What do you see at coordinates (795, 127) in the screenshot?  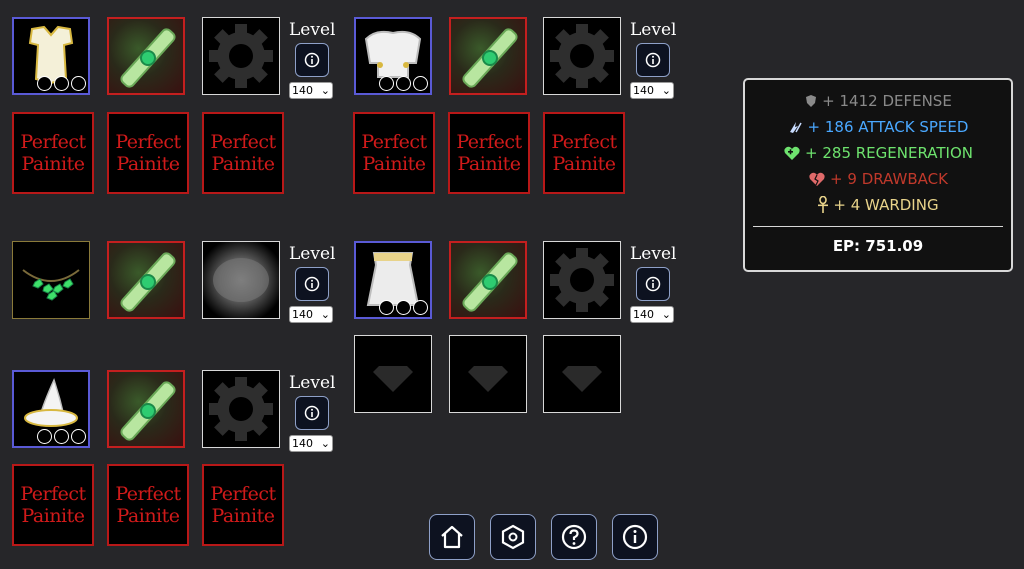 I see `speed-icon` at bounding box center [795, 127].